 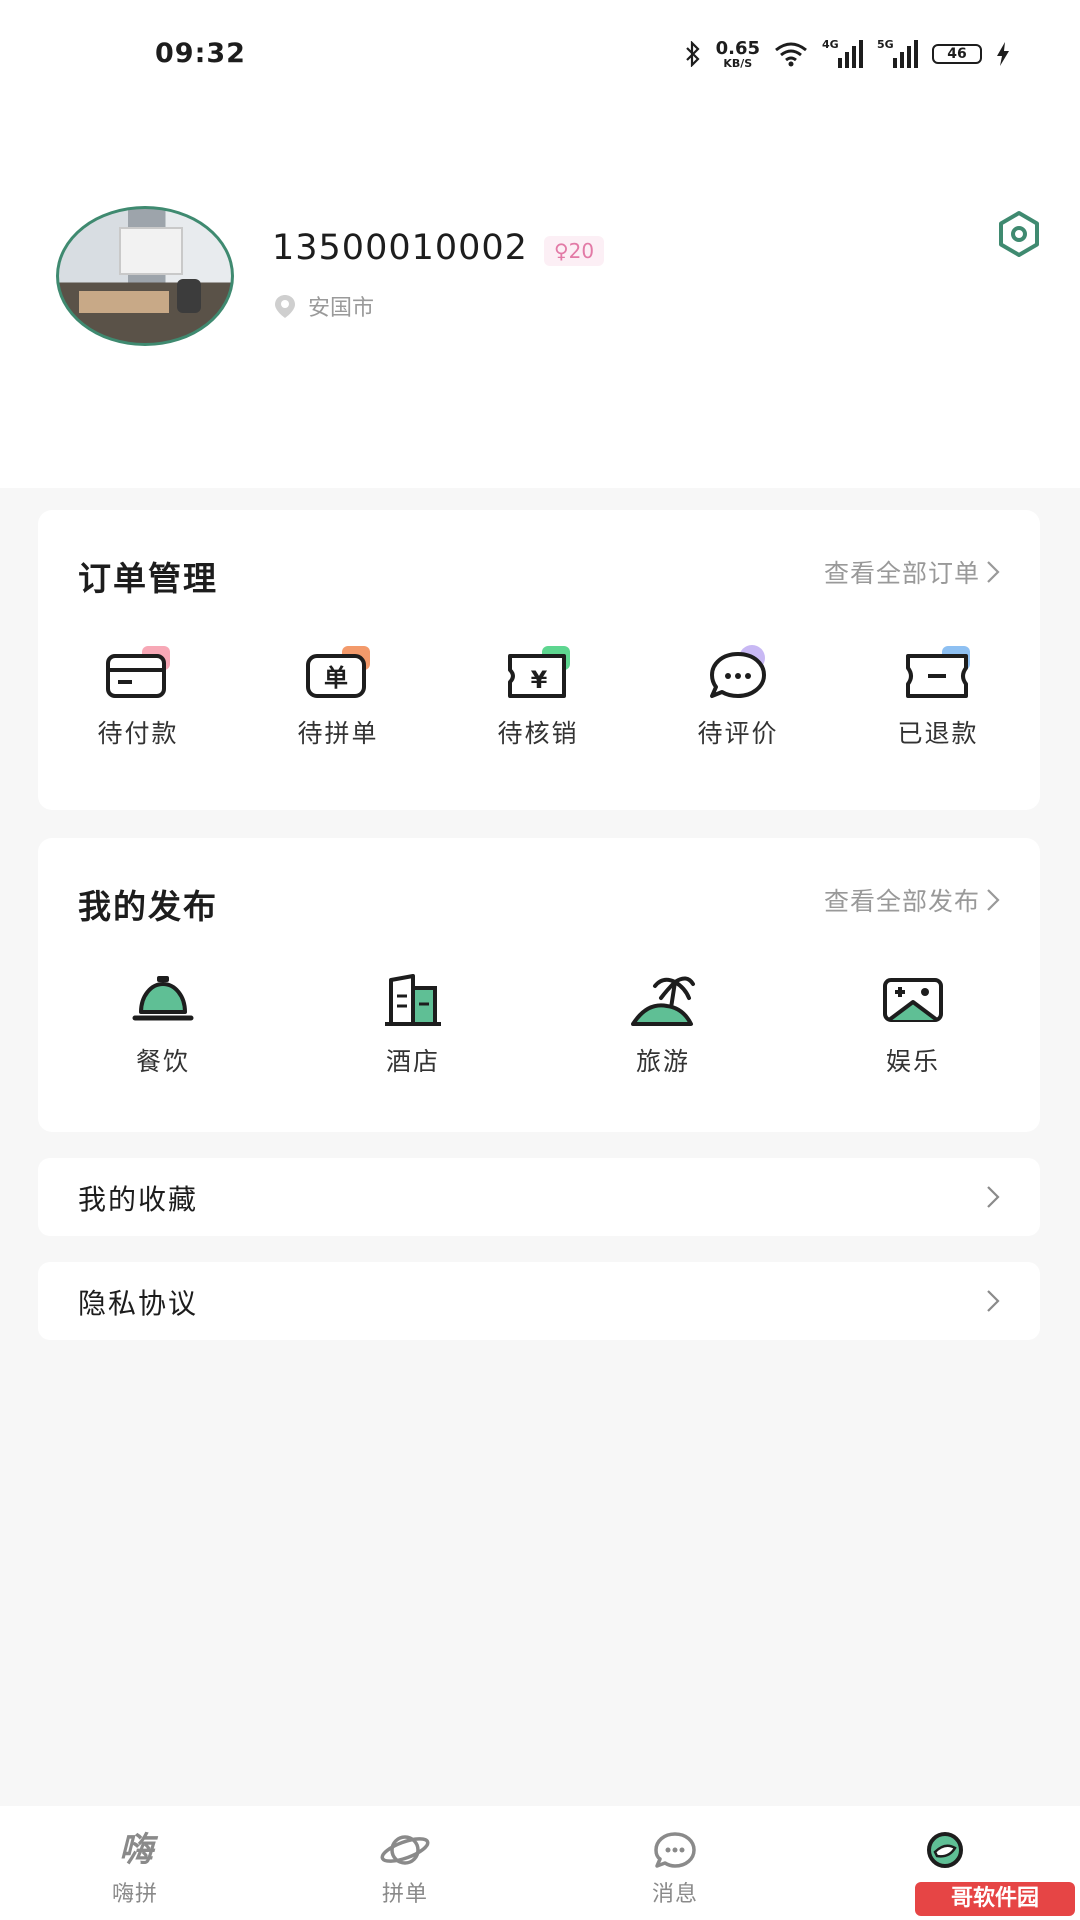 I want to click on wifi-icon, so click(x=791, y=54).